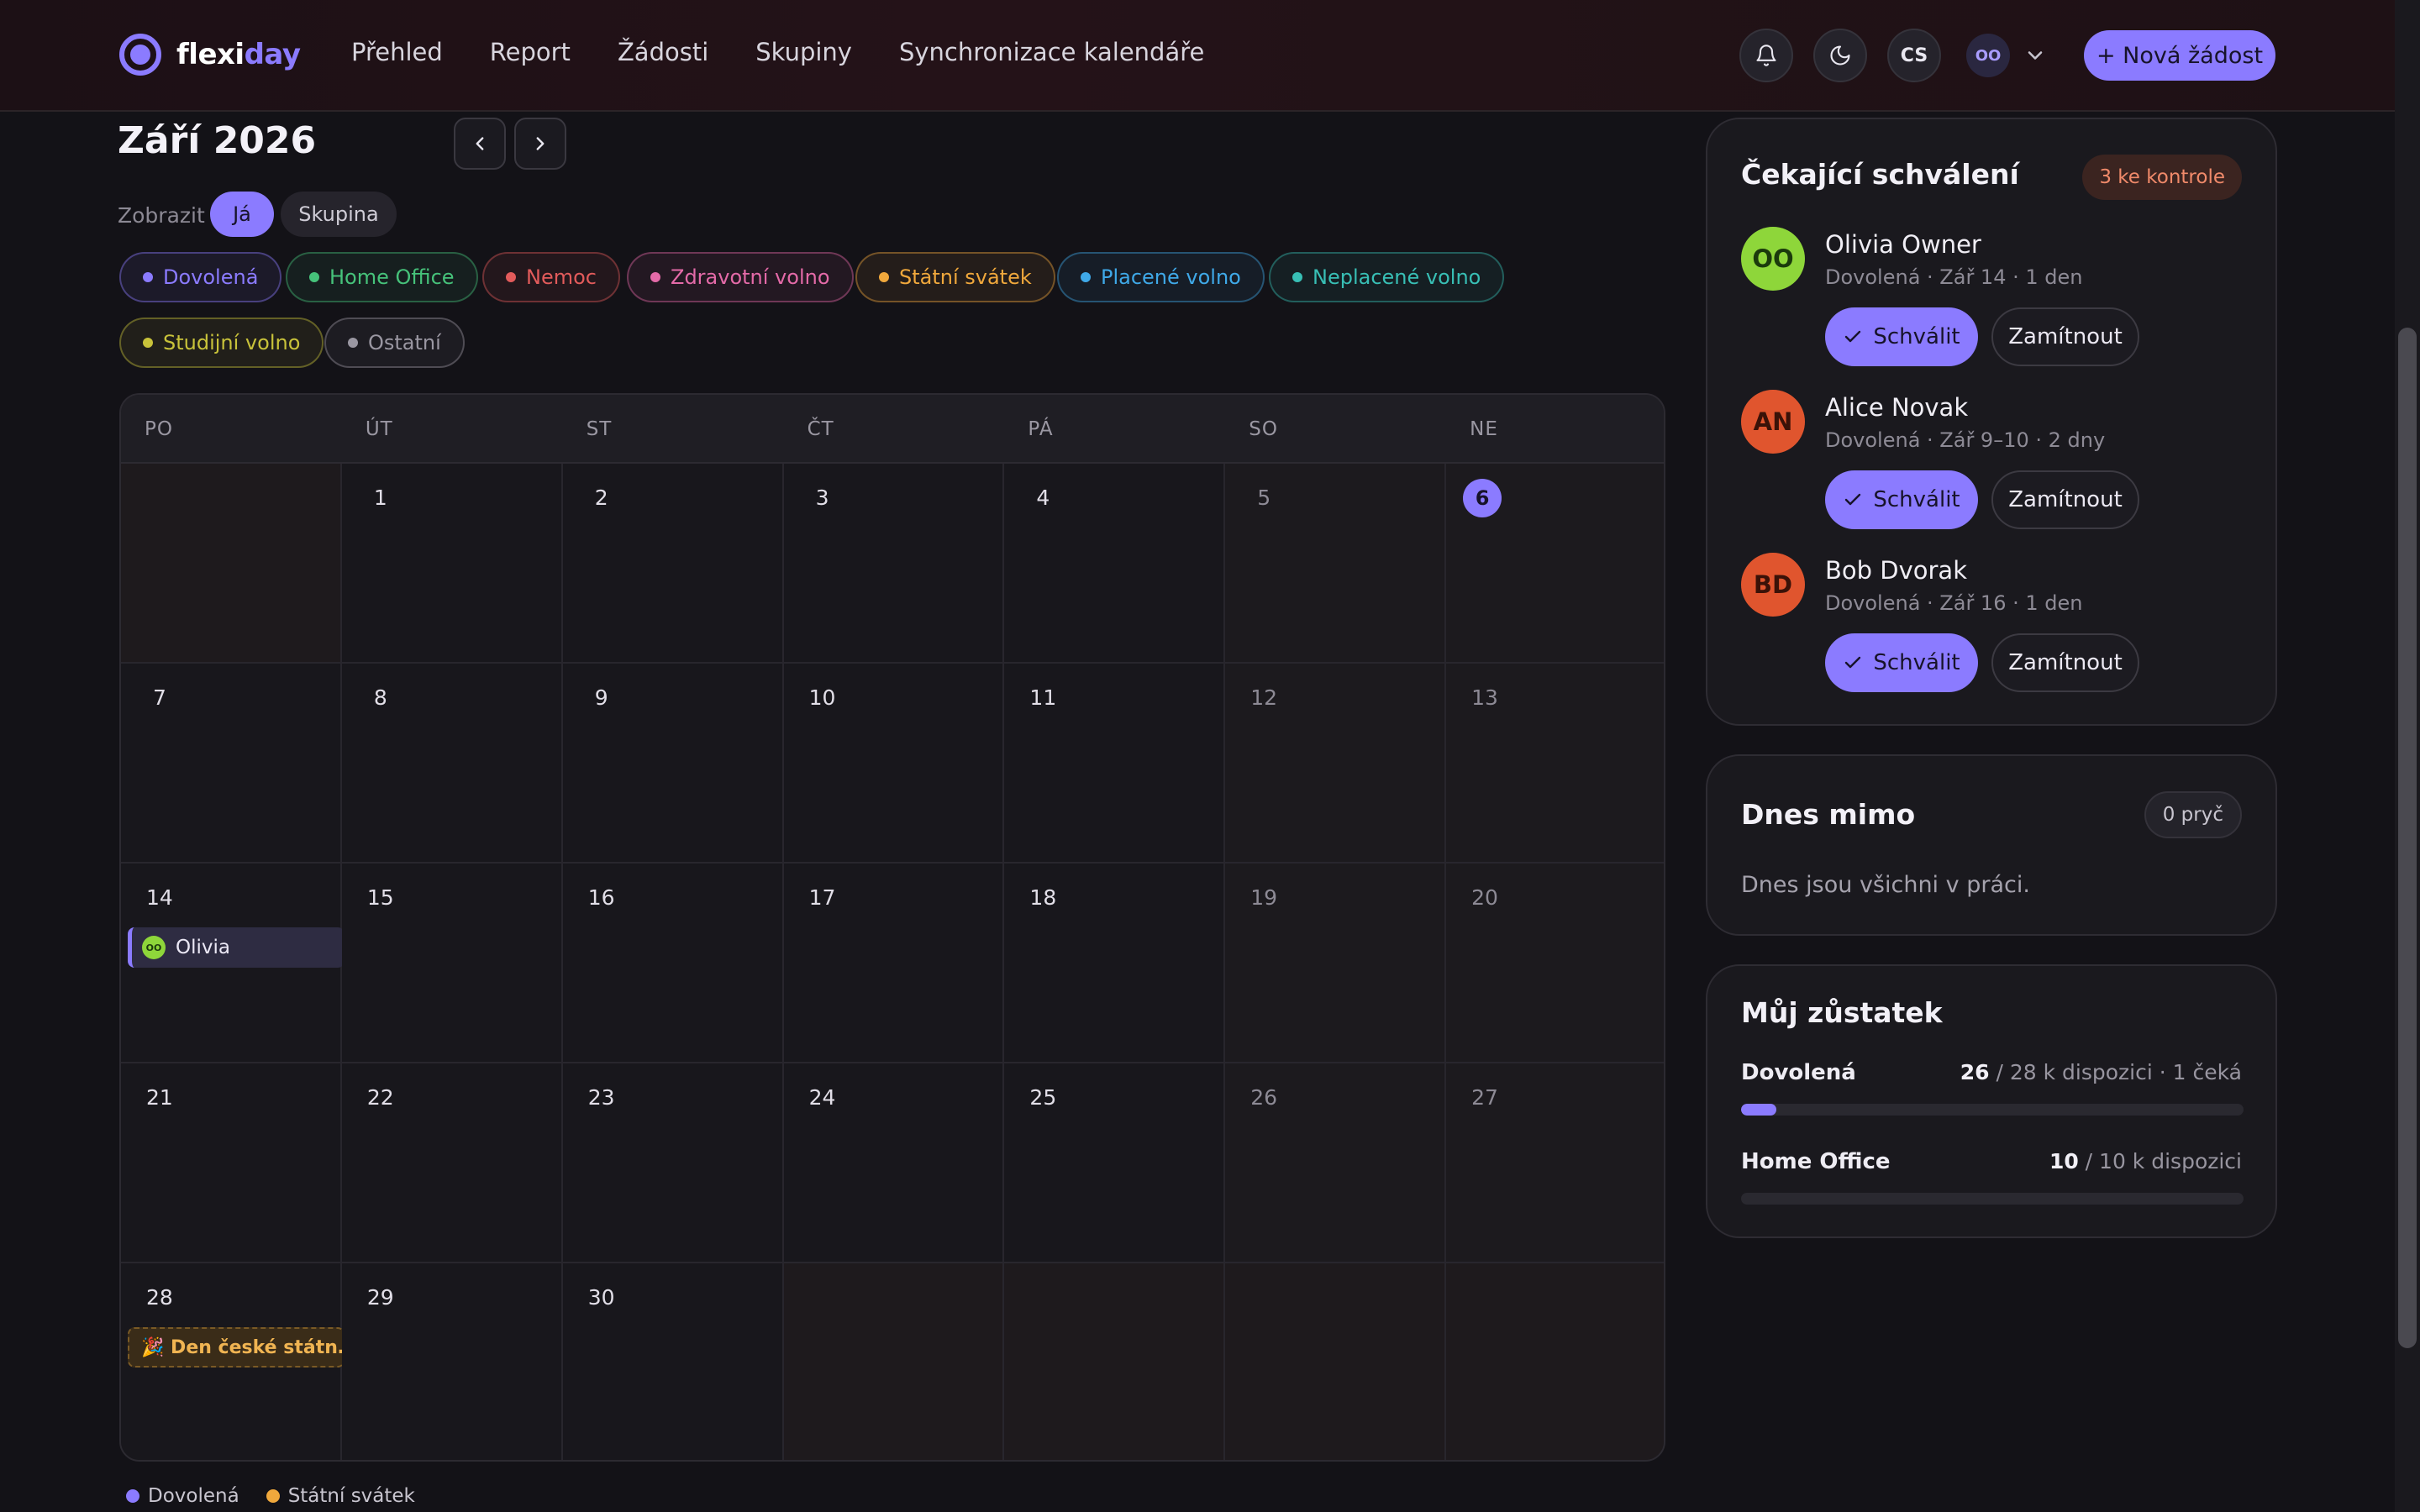  What do you see at coordinates (1484, 697) in the screenshot?
I see `day-number: 13` at bounding box center [1484, 697].